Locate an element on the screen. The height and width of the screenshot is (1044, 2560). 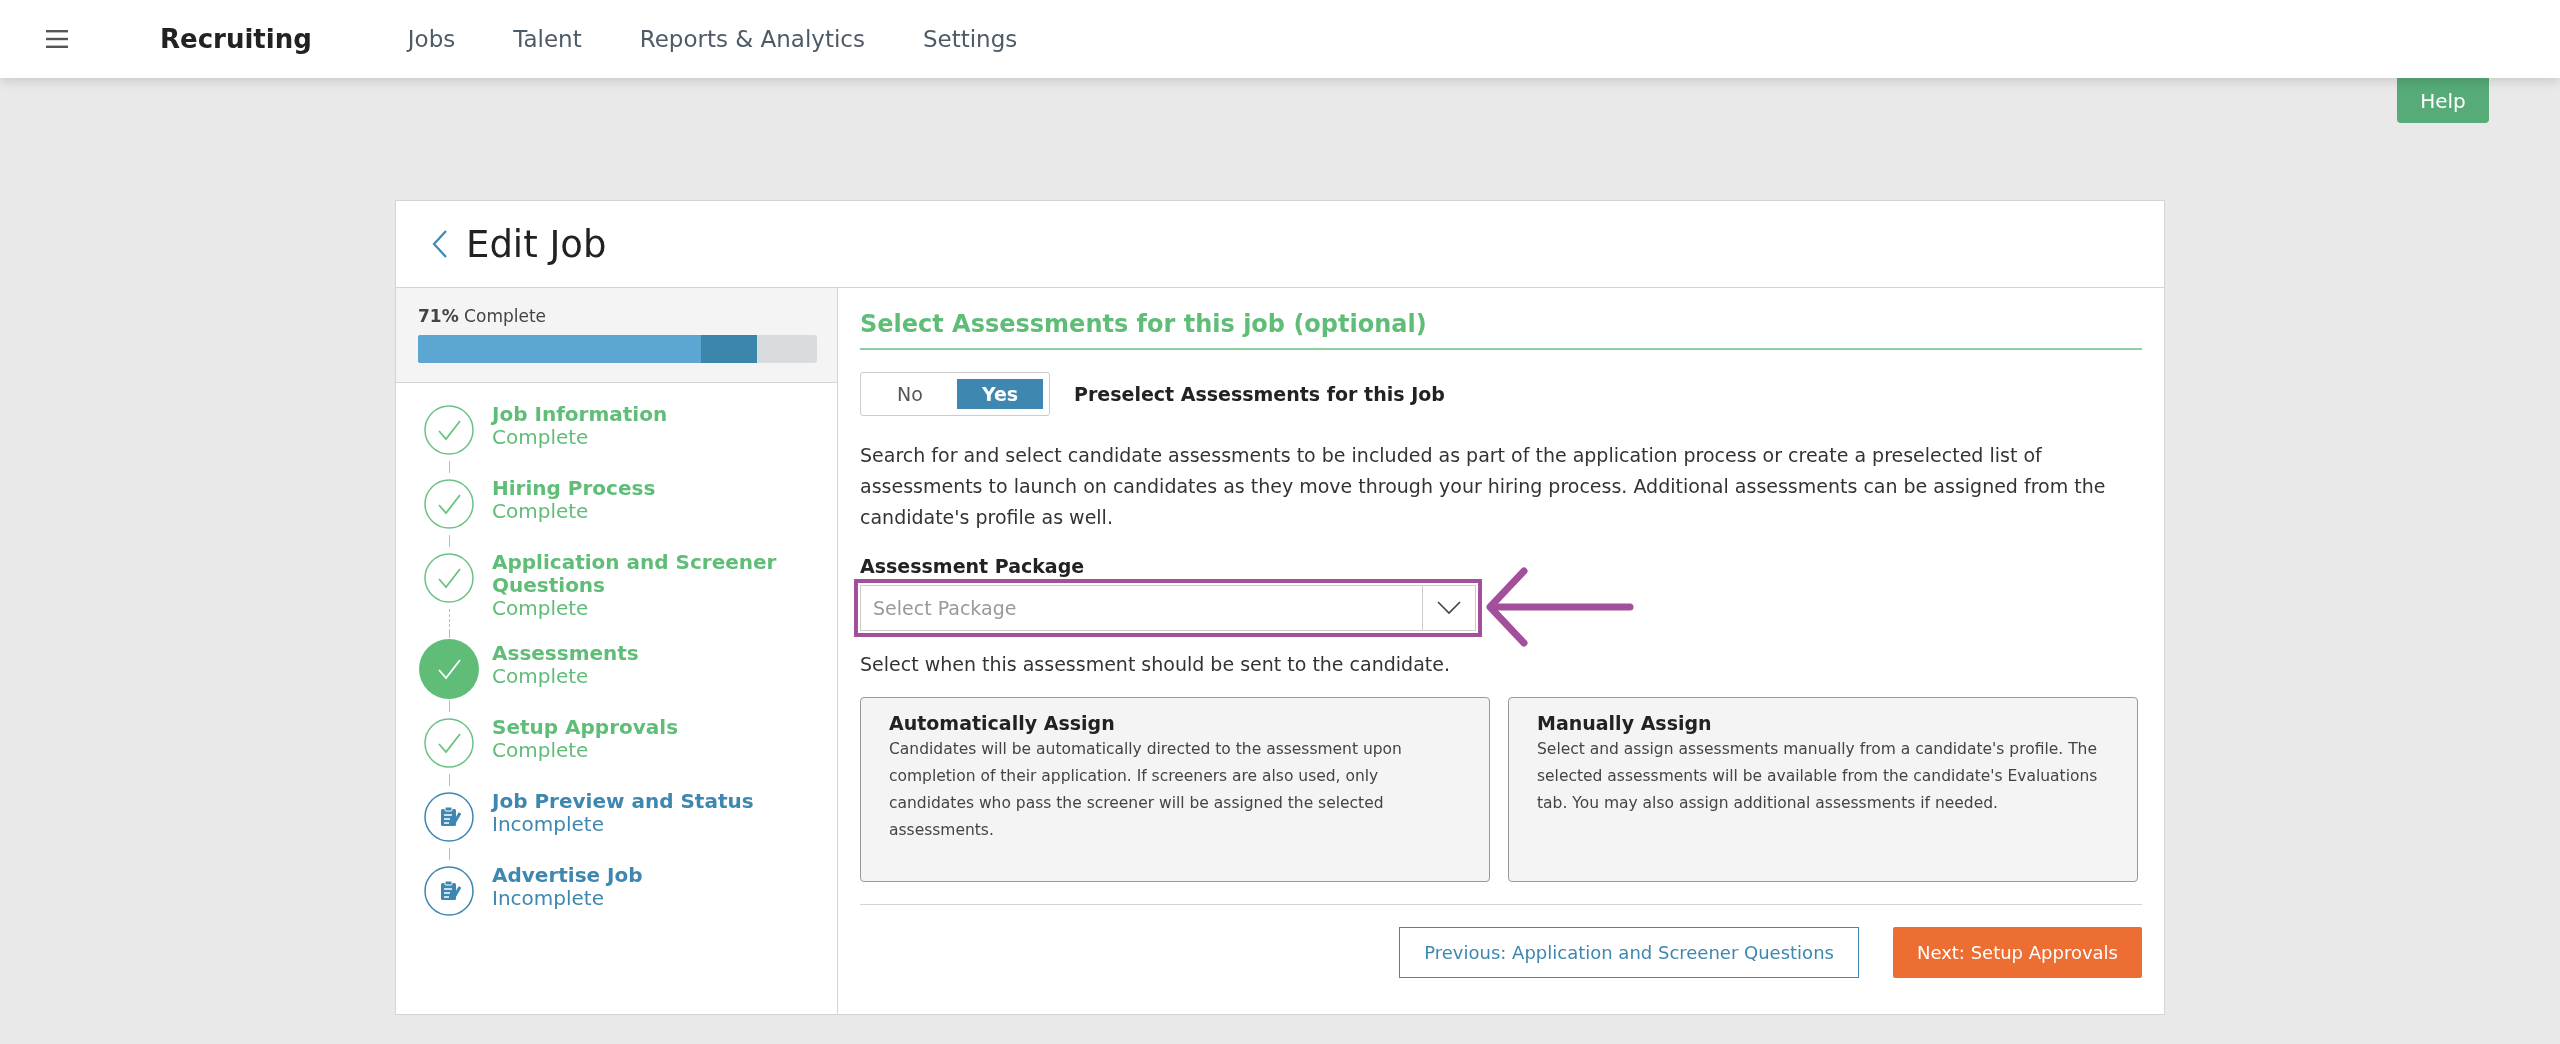
next-button: Next: Setup Approvals is located at coordinates (2017, 952).